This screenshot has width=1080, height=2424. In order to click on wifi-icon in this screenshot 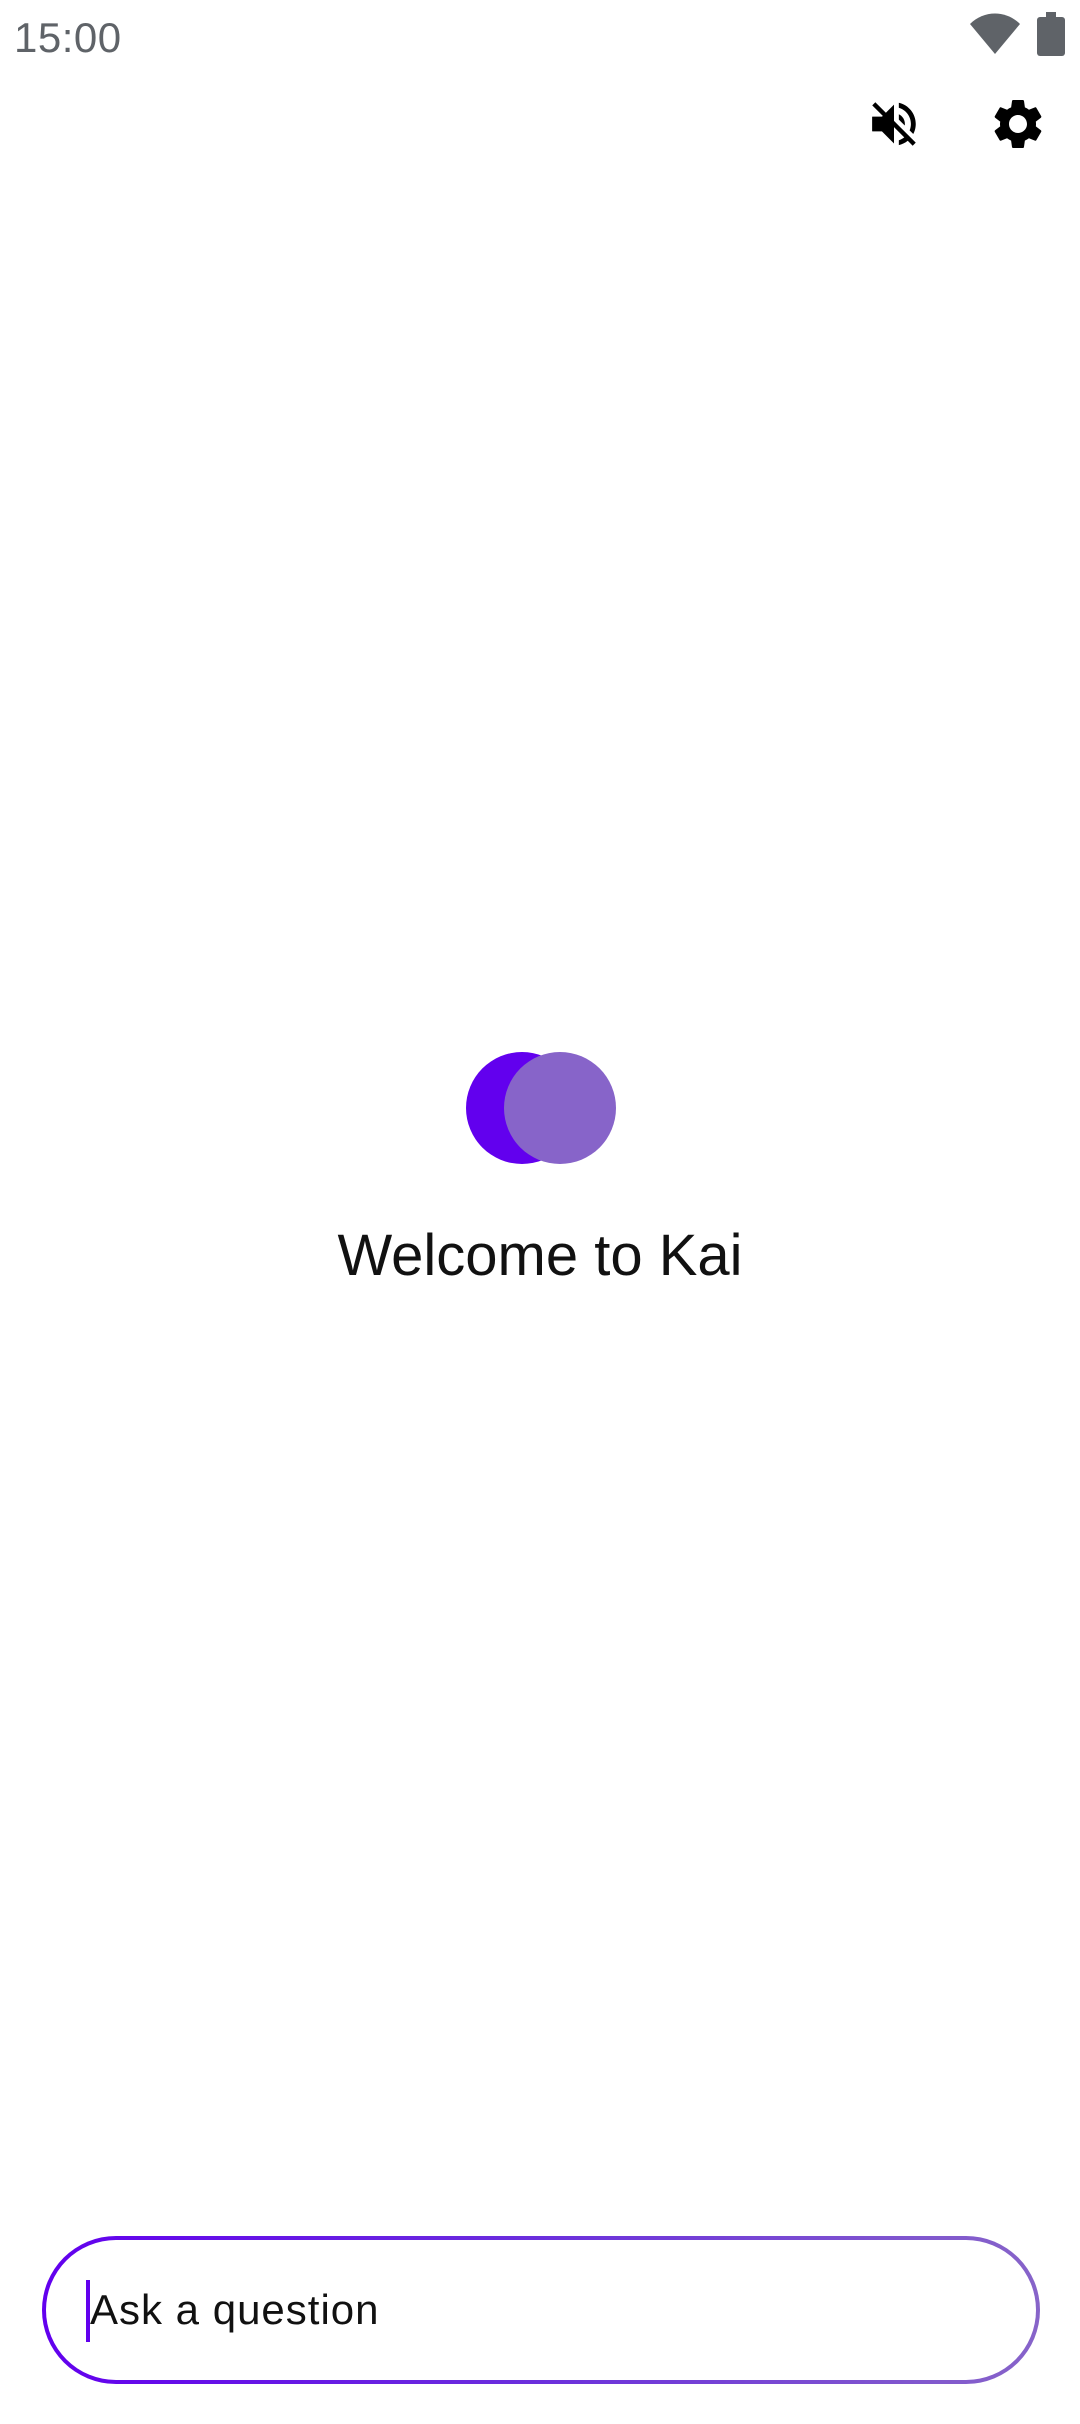, I will do `click(995, 36)`.